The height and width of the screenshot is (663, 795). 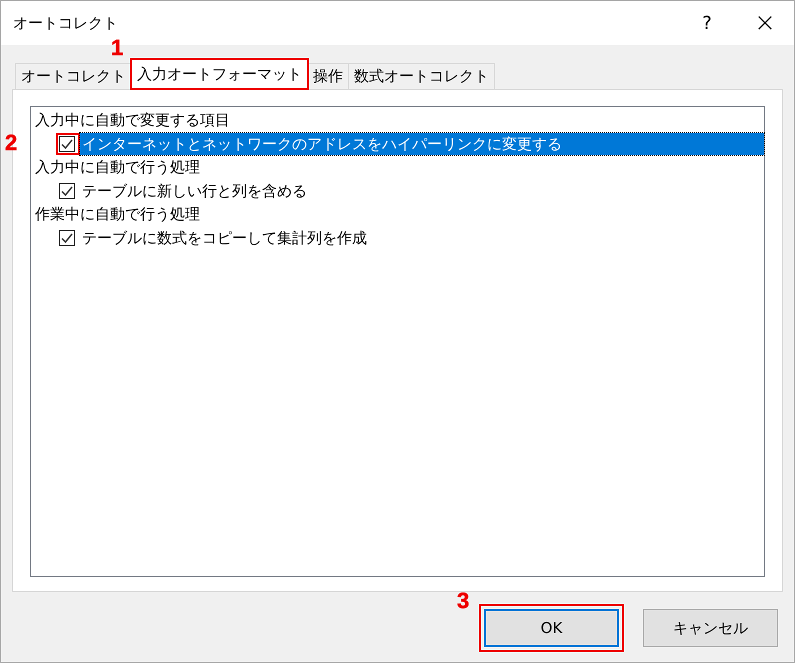 What do you see at coordinates (117, 48) in the screenshot?
I see `step-number: 1` at bounding box center [117, 48].